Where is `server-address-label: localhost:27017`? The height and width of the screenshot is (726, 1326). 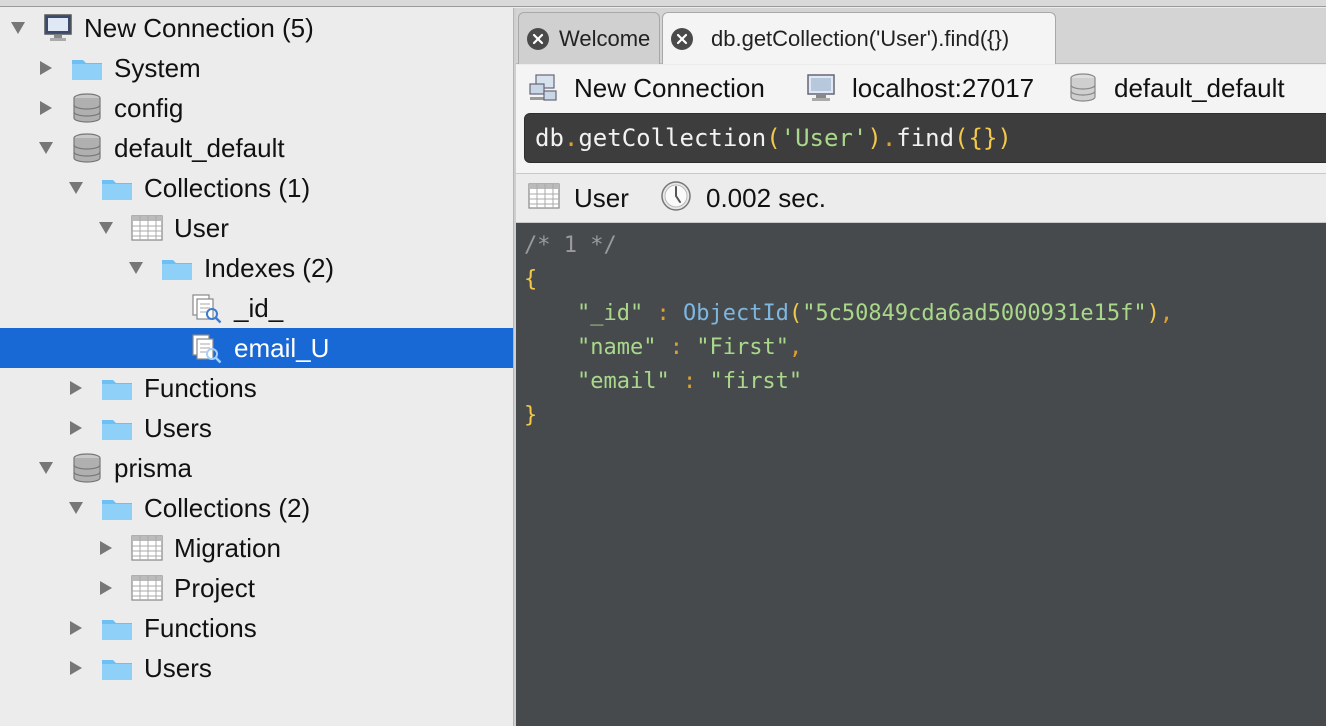 server-address-label: localhost:27017 is located at coordinates (943, 87).